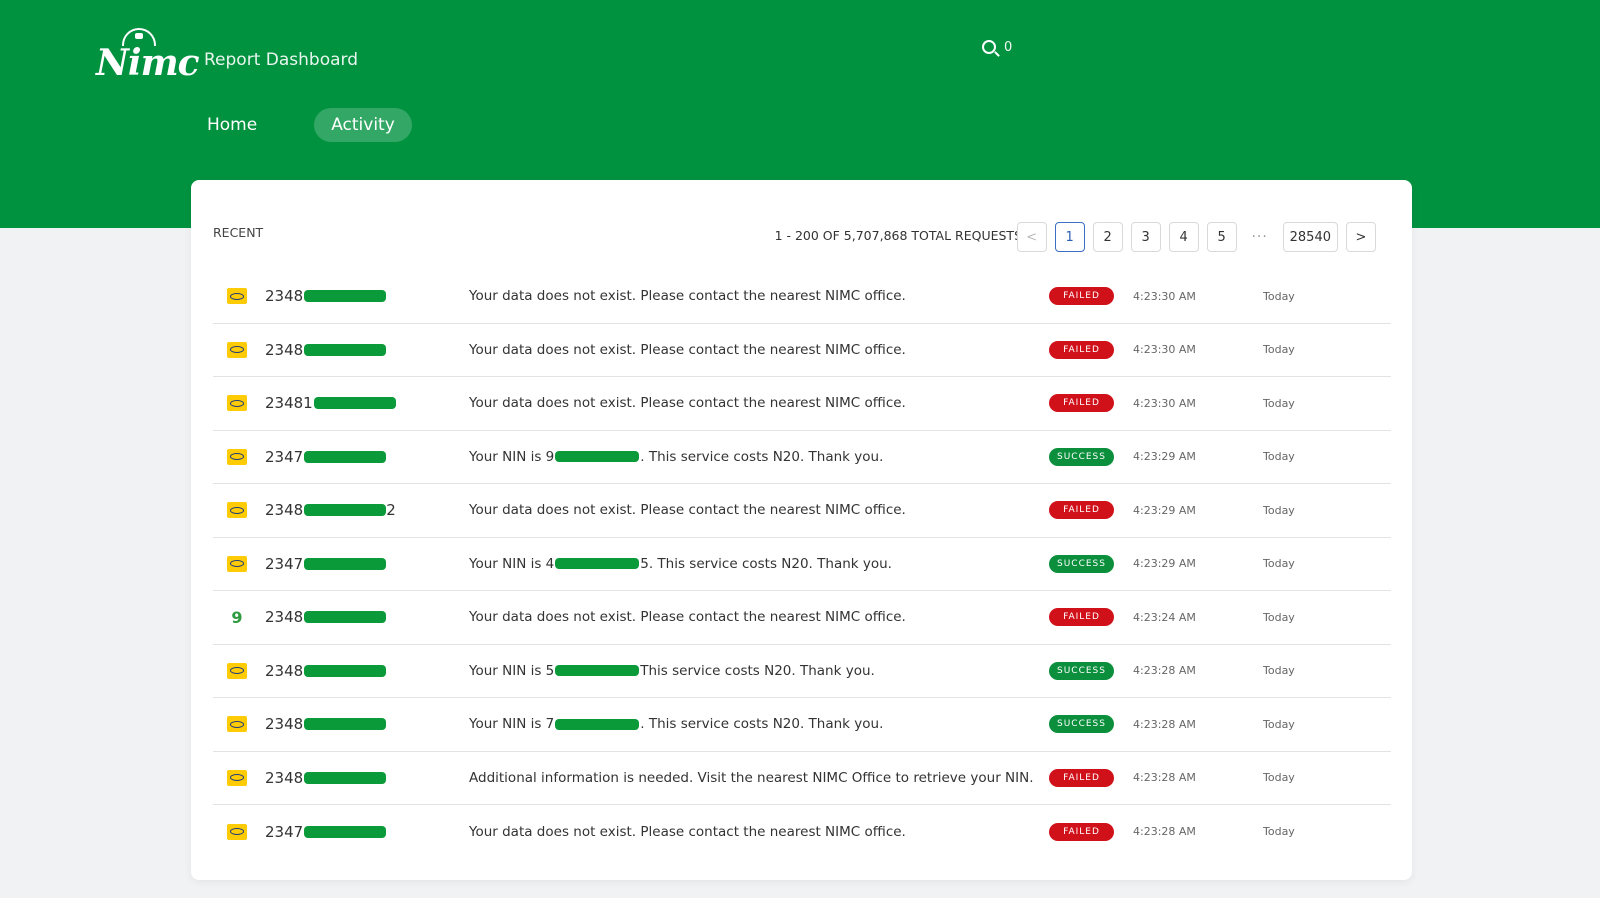  What do you see at coordinates (1310, 237) in the screenshot?
I see `page-button-last: 28540` at bounding box center [1310, 237].